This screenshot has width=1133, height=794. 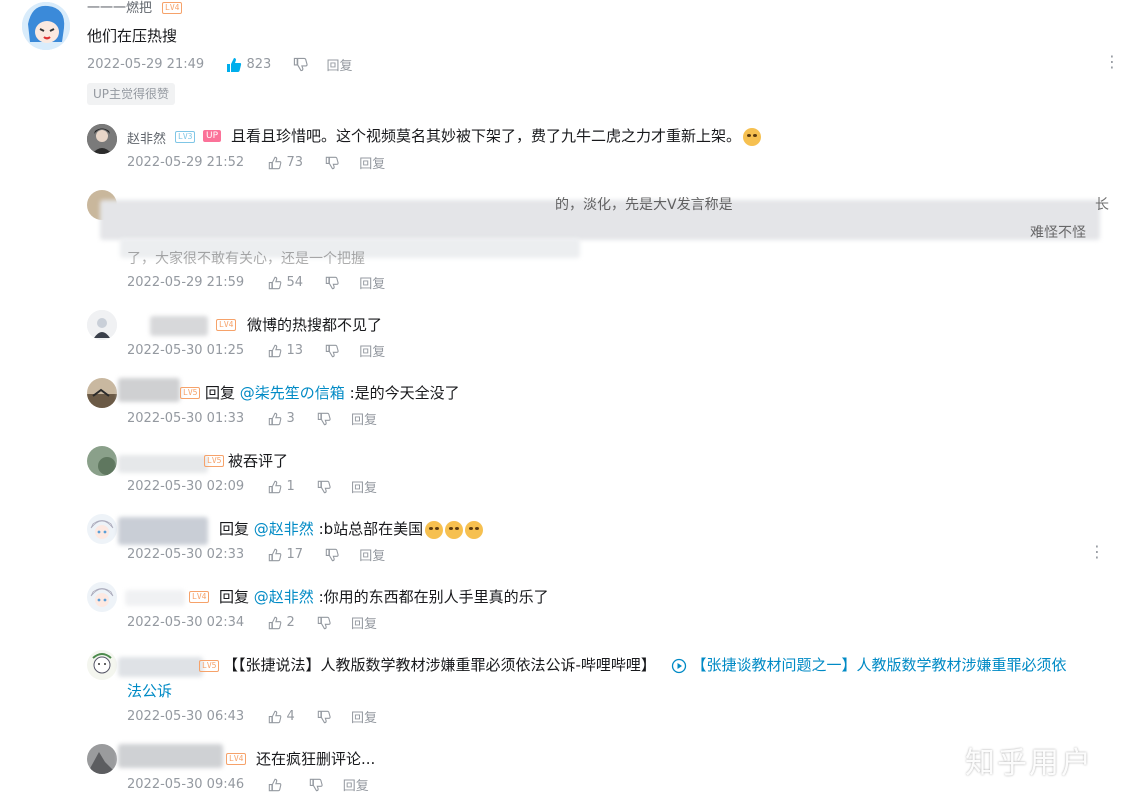 What do you see at coordinates (119, 8) in the screenshot?
I see `root-username: 一一一燃把` at bounding box center [119, 8].